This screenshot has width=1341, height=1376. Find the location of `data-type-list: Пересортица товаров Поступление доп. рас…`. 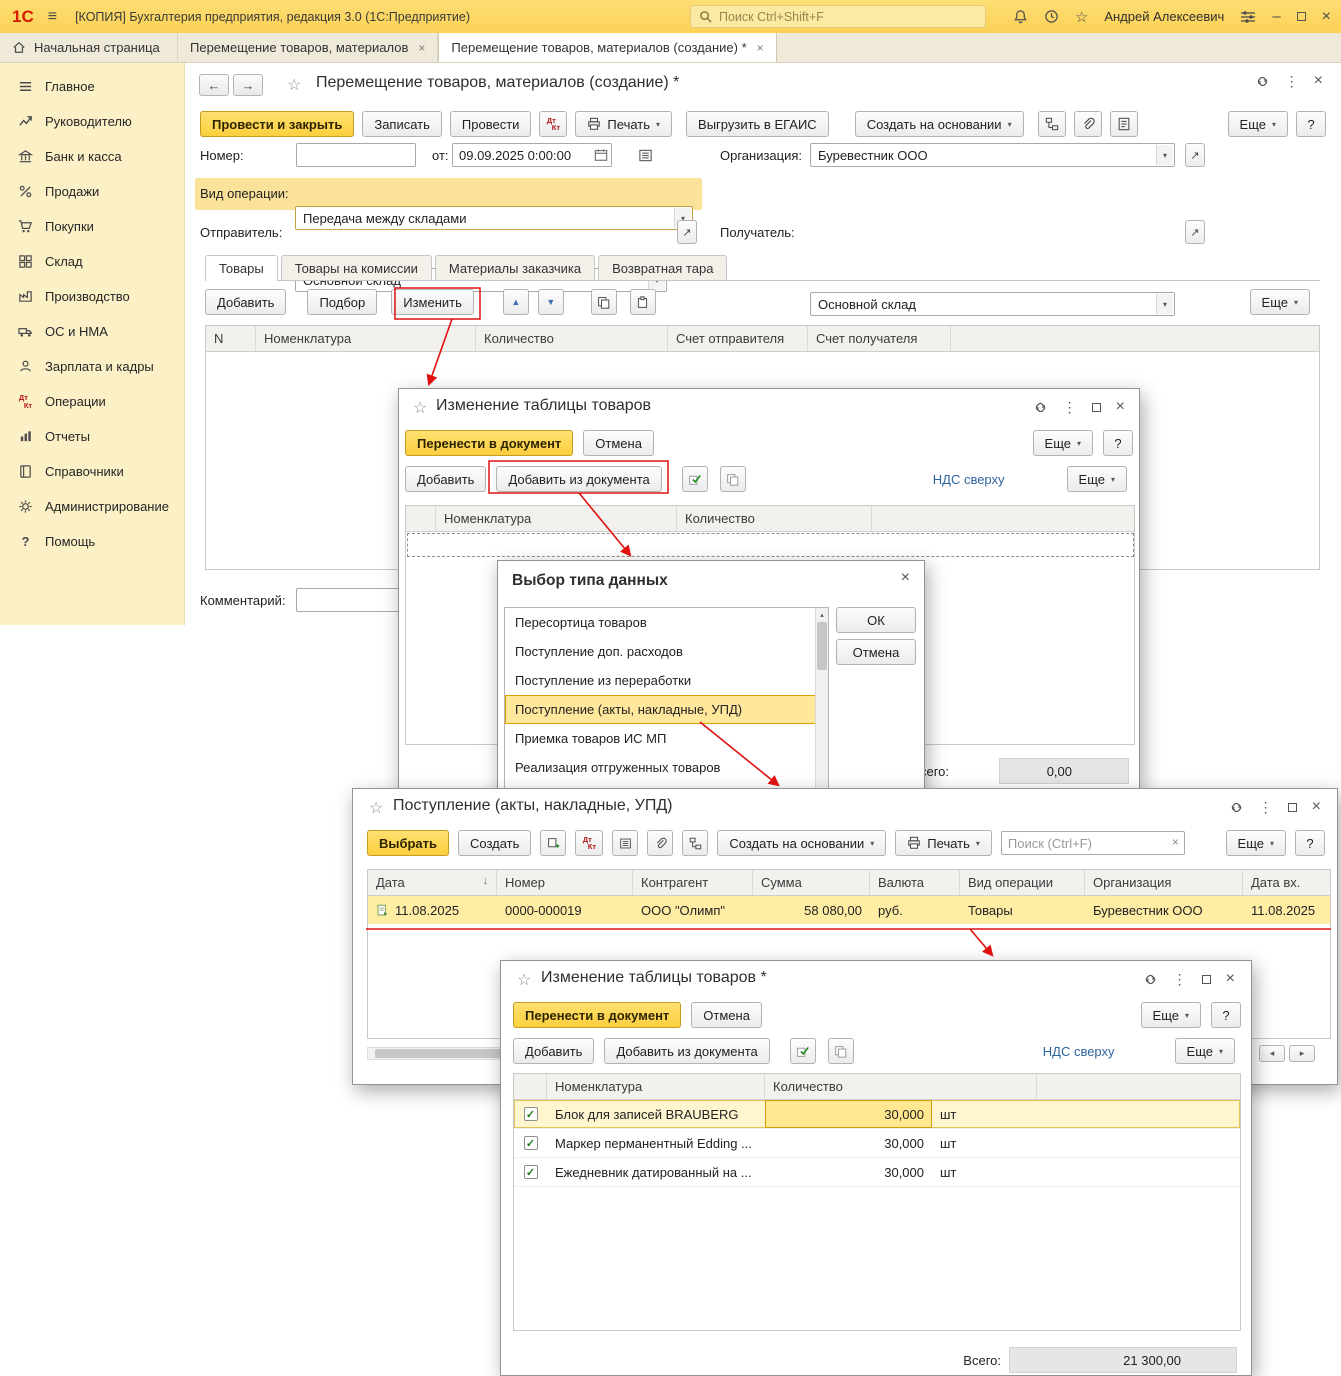

data-type-list: Пересортица товаров Поступление доп. рас… is located at coordinates (666, 699).